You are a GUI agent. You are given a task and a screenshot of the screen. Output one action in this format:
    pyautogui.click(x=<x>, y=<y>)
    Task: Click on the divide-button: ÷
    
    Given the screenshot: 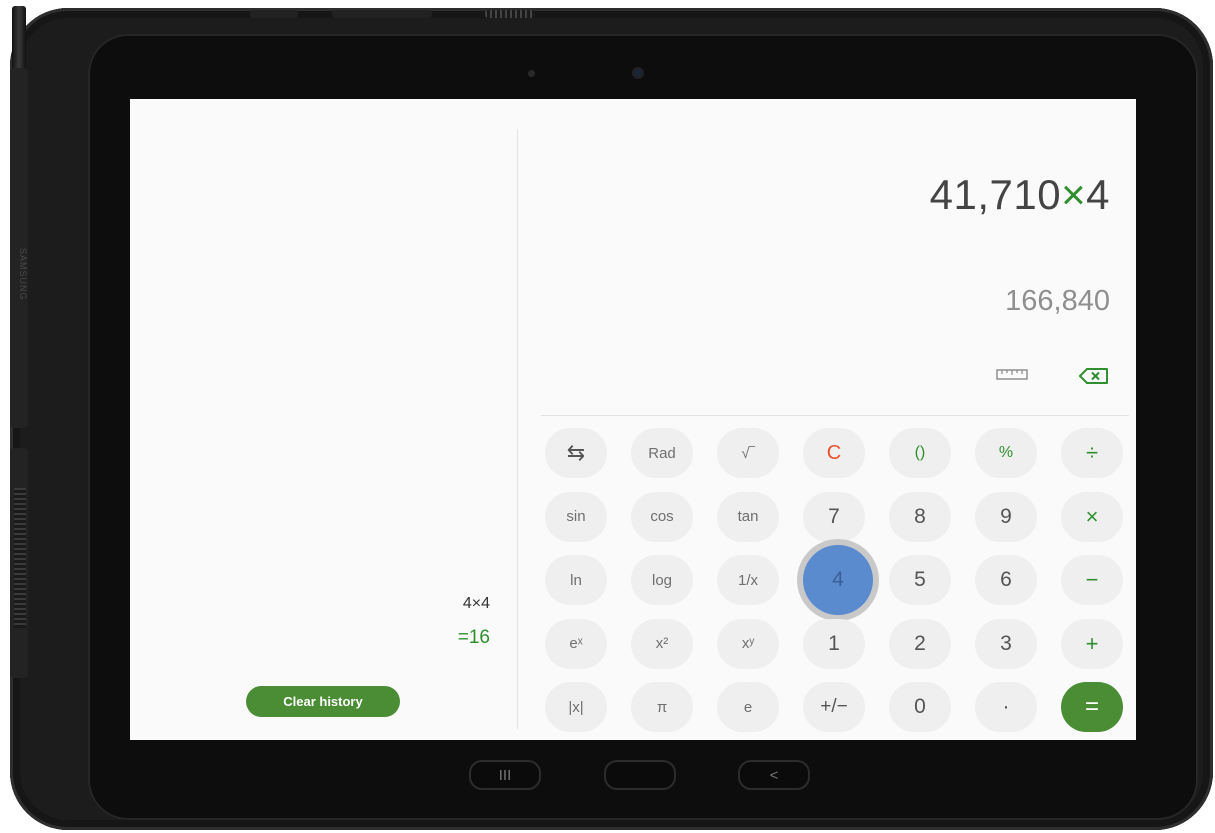 What is the action you would take?
    pyautogui.click(x=1092, y=453)
    